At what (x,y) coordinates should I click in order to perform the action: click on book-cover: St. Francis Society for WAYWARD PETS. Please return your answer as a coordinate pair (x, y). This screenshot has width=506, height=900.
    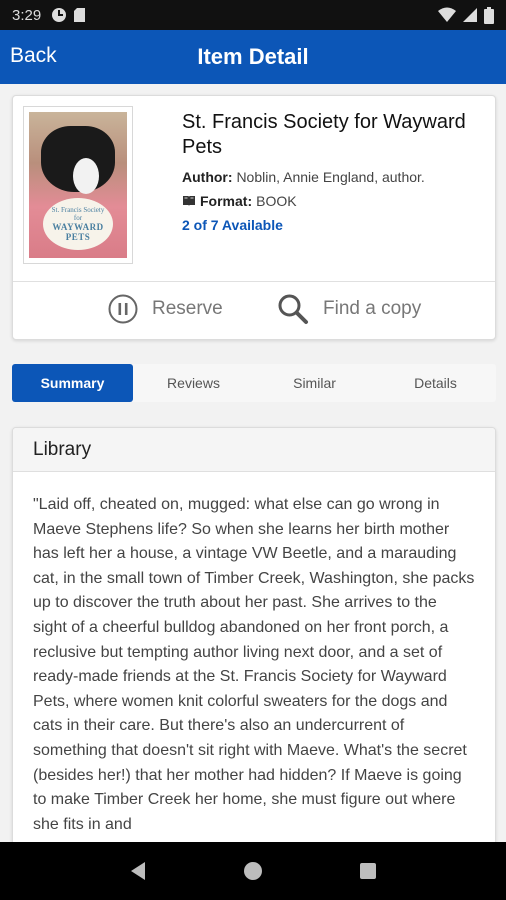
    Looking at the image, I should click on (78, 185).